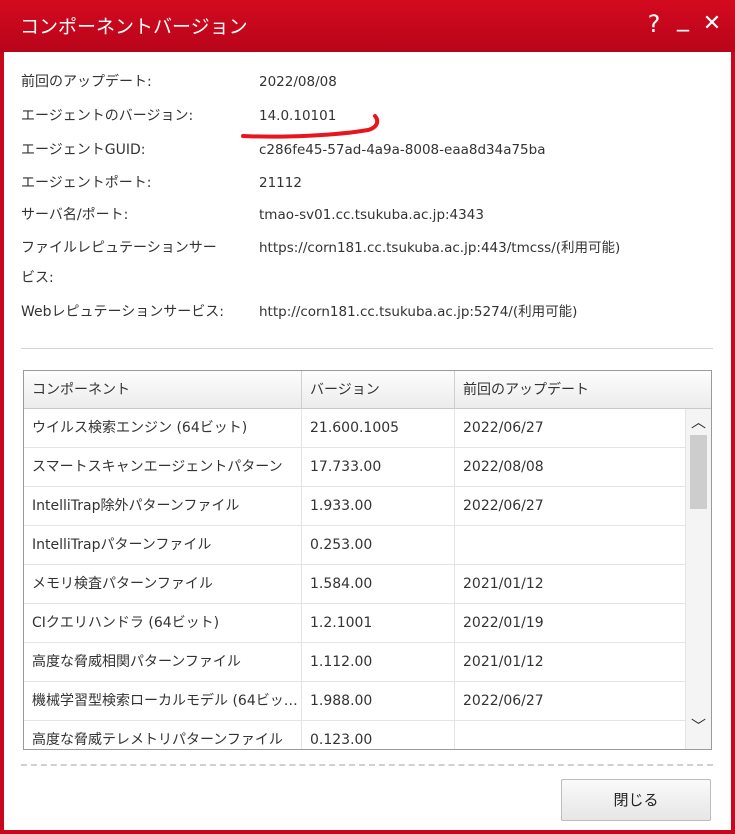 This screenshot has width=735, height=834. I want to click on info-label: 前回のアップデート:, so click(86, 82).